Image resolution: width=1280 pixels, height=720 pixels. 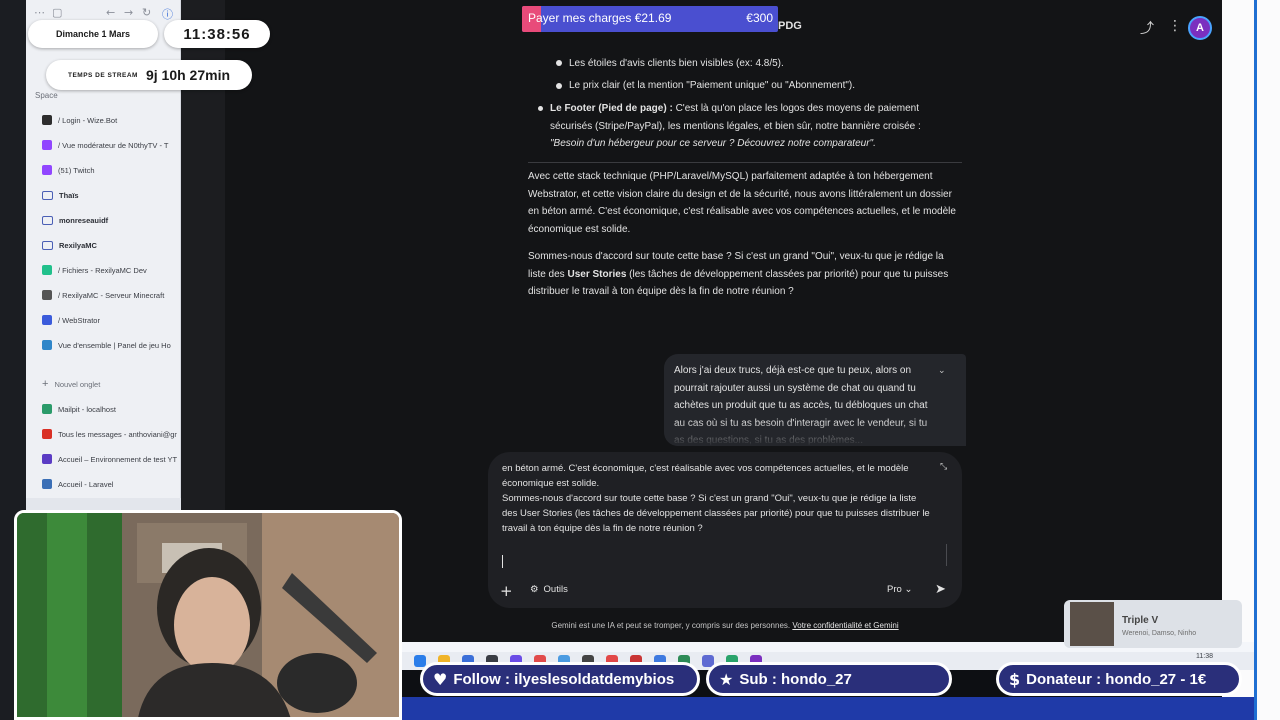 I want to click on sidebar-item: / Vue modérateur de N0thyTV - T, so click(x=104, y=145).